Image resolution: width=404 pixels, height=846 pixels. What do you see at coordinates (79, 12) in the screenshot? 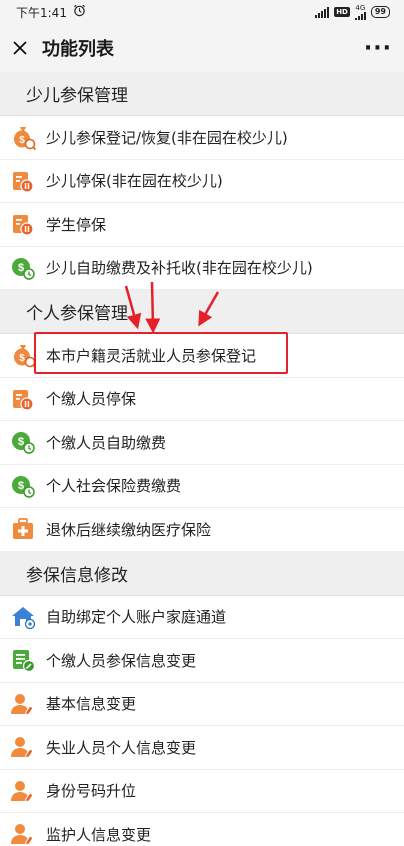
I see `alarm-icon` at bounding box center [79, 12].